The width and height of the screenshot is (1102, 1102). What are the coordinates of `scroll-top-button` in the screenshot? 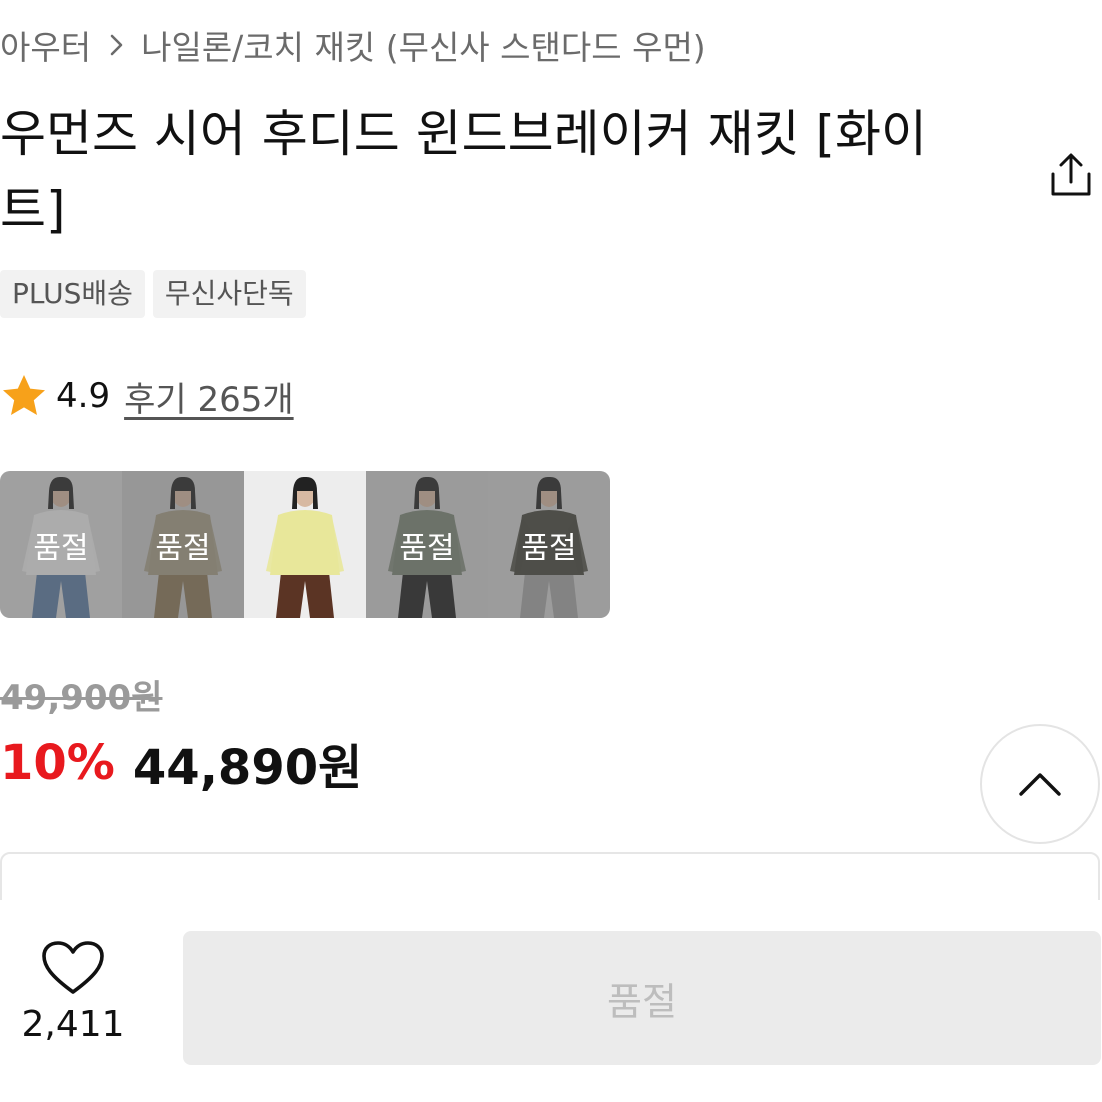 It's located at (1040, 784).